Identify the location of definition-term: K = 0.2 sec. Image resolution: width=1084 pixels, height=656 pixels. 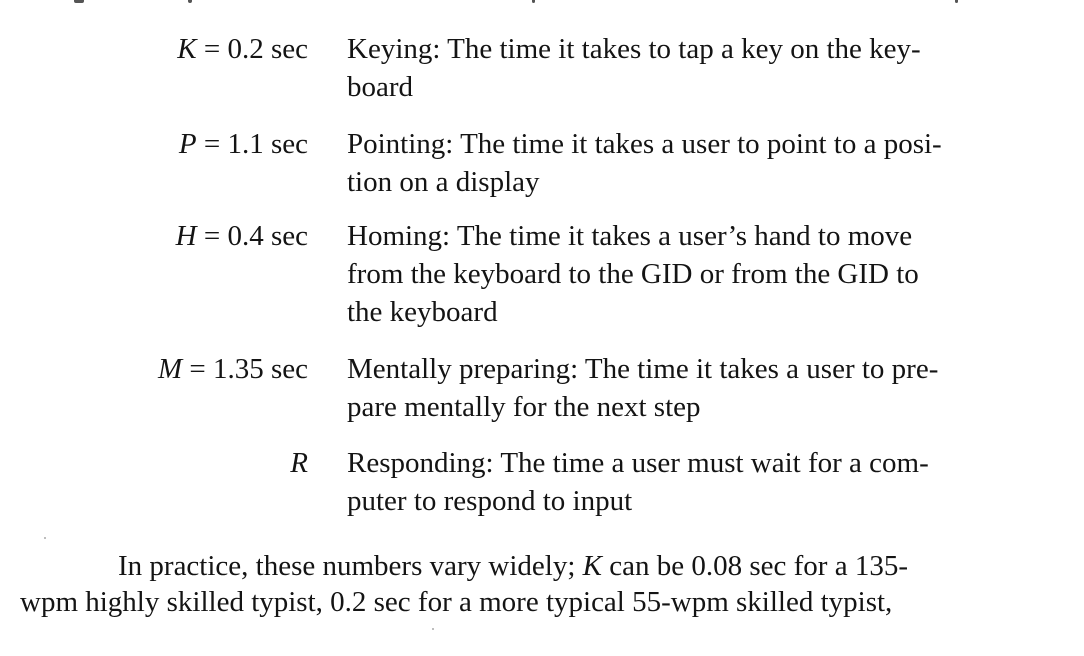
(242, 49).